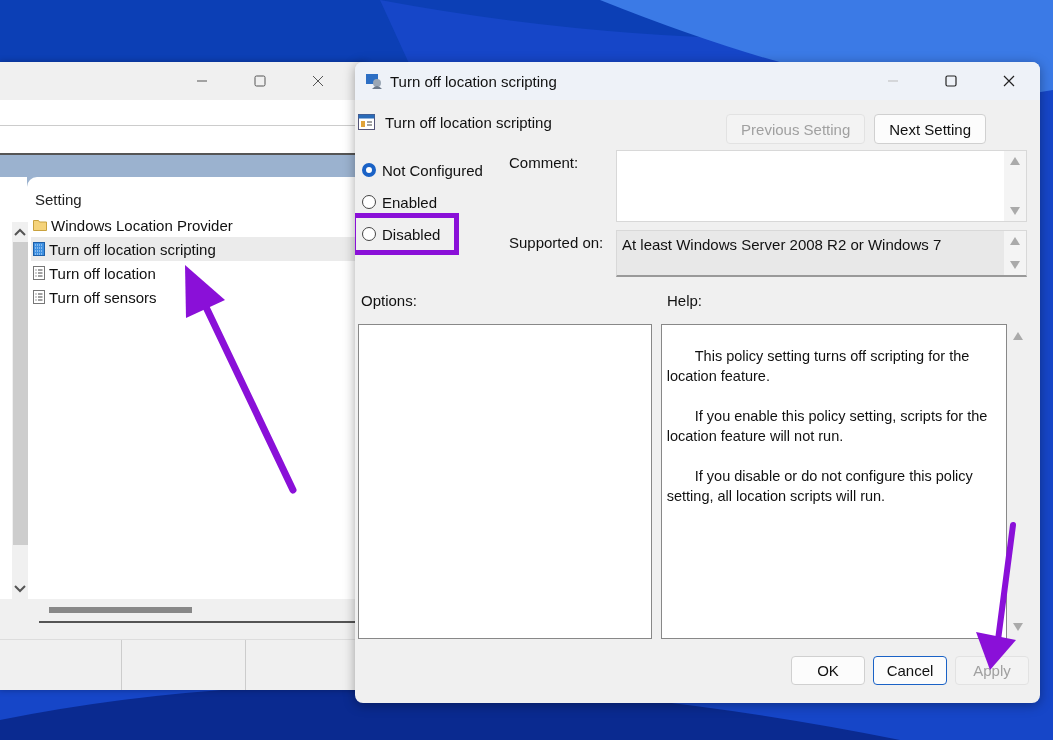 Image resolution: width=1053 pixels, height=740 pixels. What do you see at coordinates (389, 301) in the screenshot?
I see `options-label: Options:` at bounding box center [389, 301].